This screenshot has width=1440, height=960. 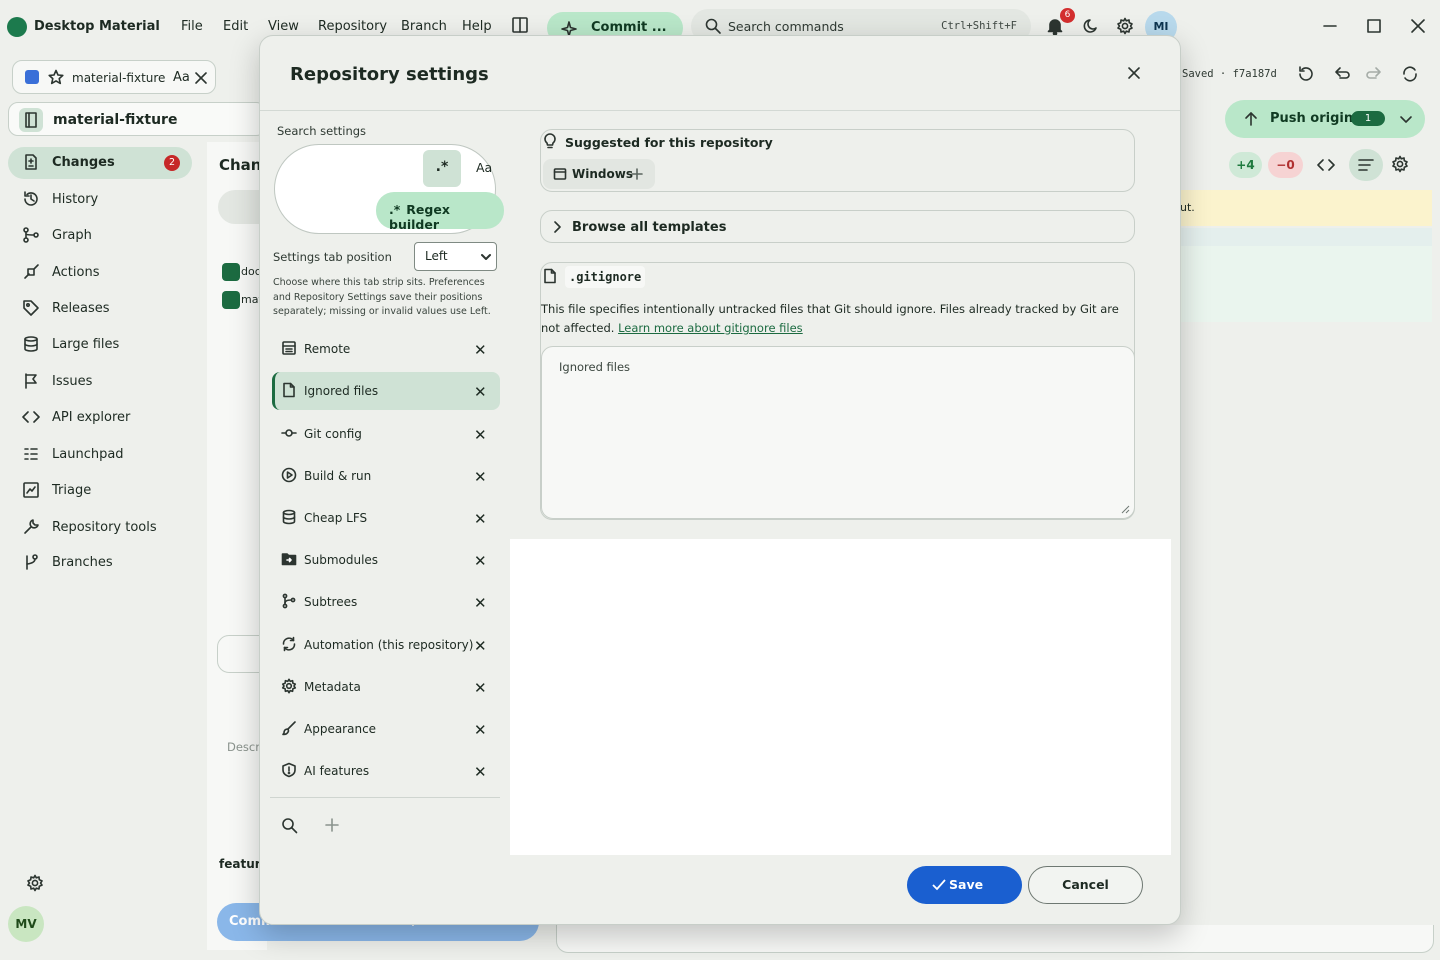 What do you see at coordinates (1085, 885) in the screenshot?
I see `cancel-button: Cancel` at bounding box center [1085, 885].